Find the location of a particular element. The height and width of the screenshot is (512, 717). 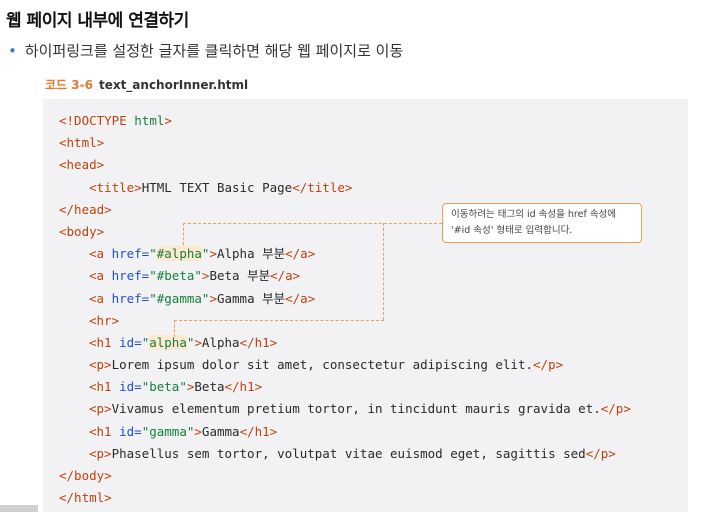

connector-line-bottom is located at coordinates (279, 320).